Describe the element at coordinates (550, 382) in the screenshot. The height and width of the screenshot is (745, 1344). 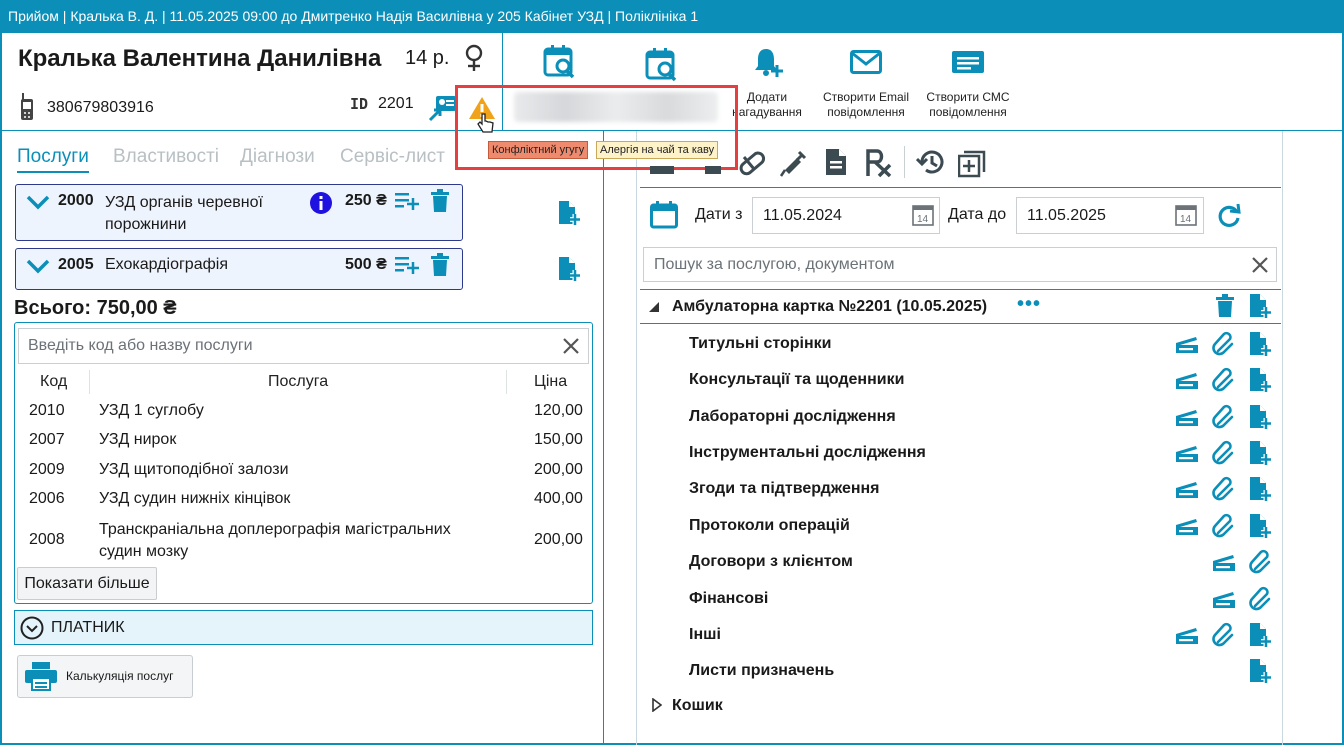
I see `column-header-price: Ціна` at that location.